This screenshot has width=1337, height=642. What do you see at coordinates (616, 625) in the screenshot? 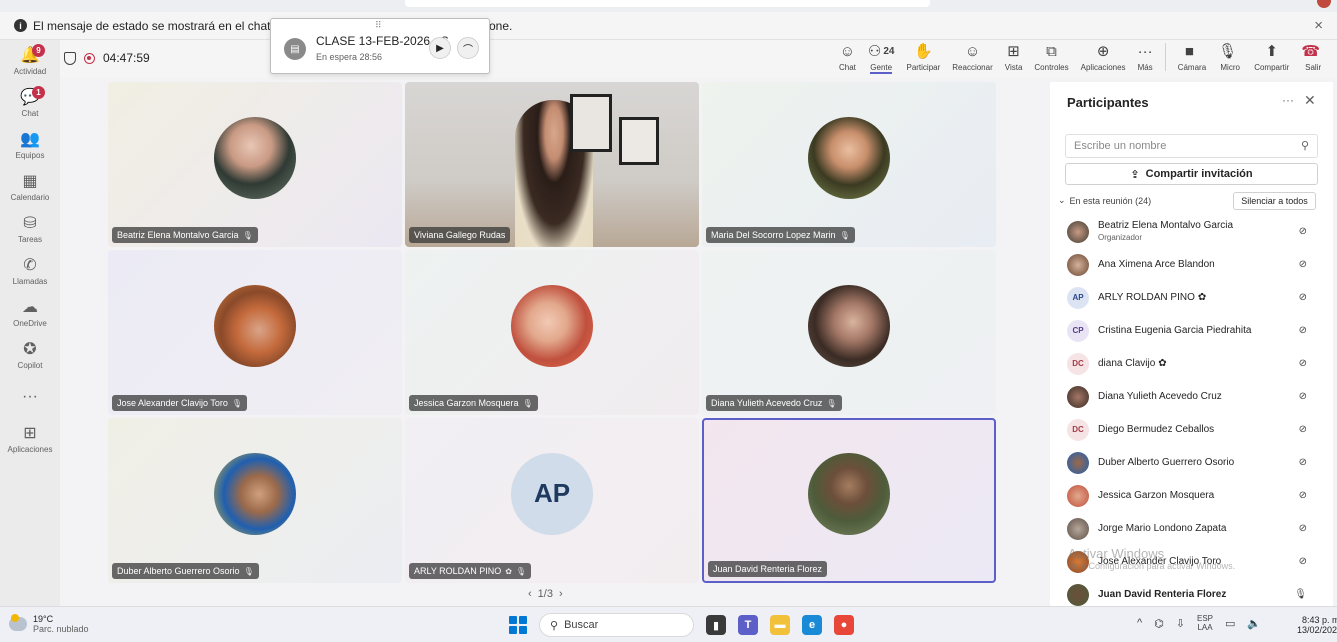
I see `taskbar-search: ⚲ Buscar` at bounding box center [616, 625].